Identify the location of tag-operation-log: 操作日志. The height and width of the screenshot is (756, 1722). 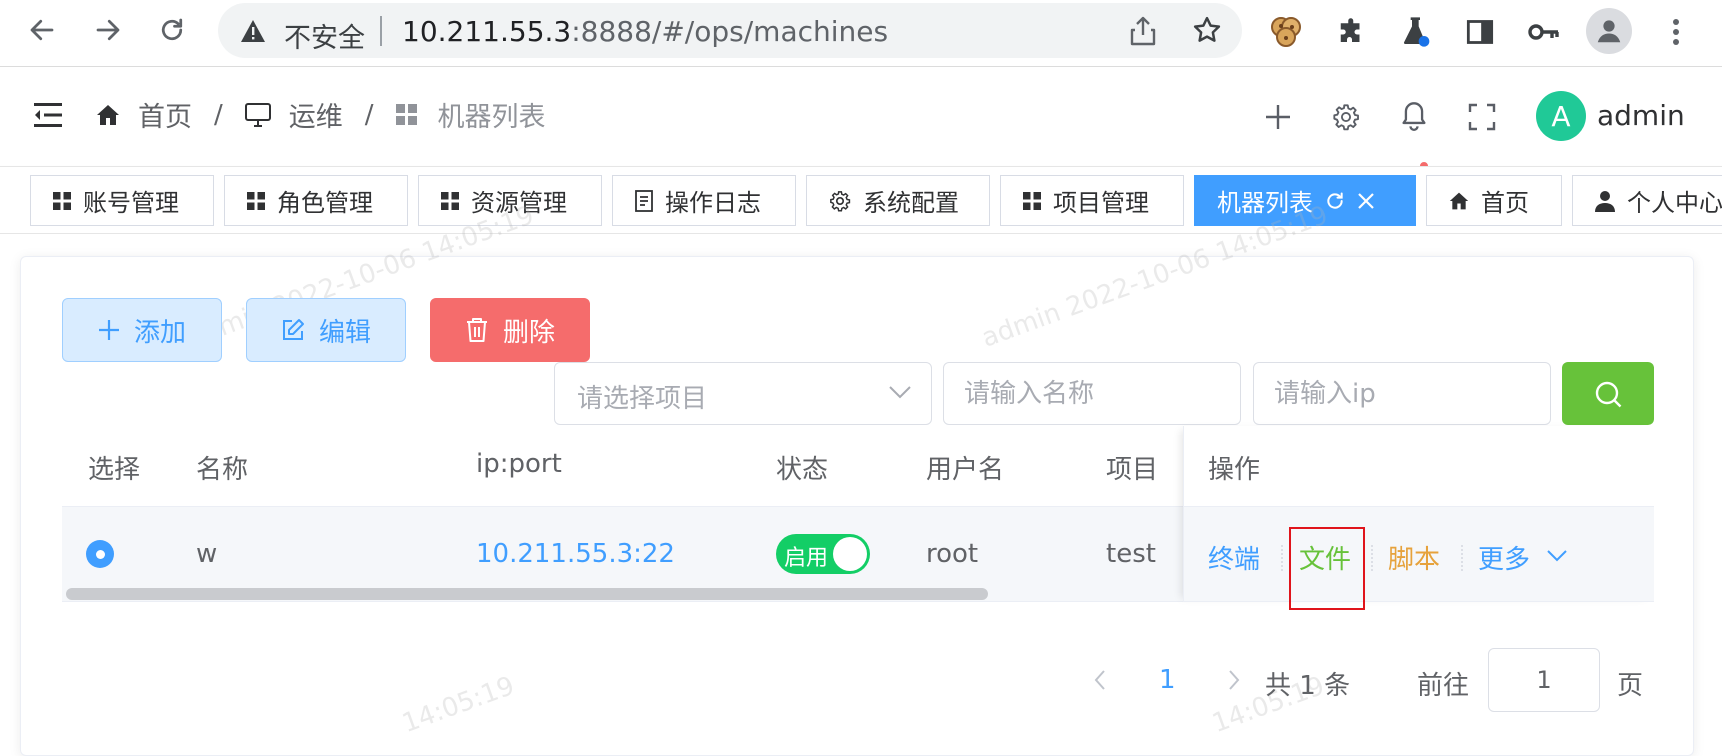
(704, 200).